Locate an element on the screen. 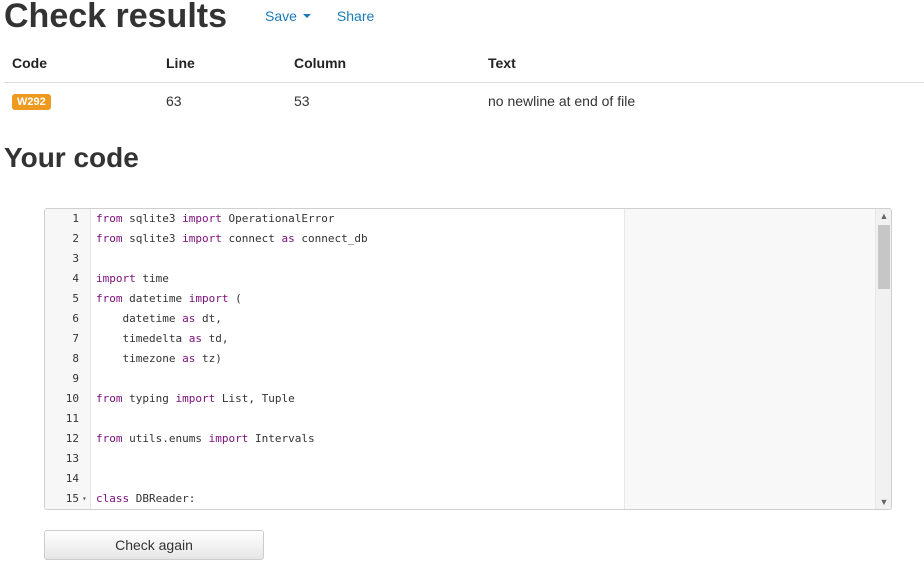 This screenshot has width=924, height=574. table-row: W292 63 53 no newline at end of file is located at coordinates (464, 101).